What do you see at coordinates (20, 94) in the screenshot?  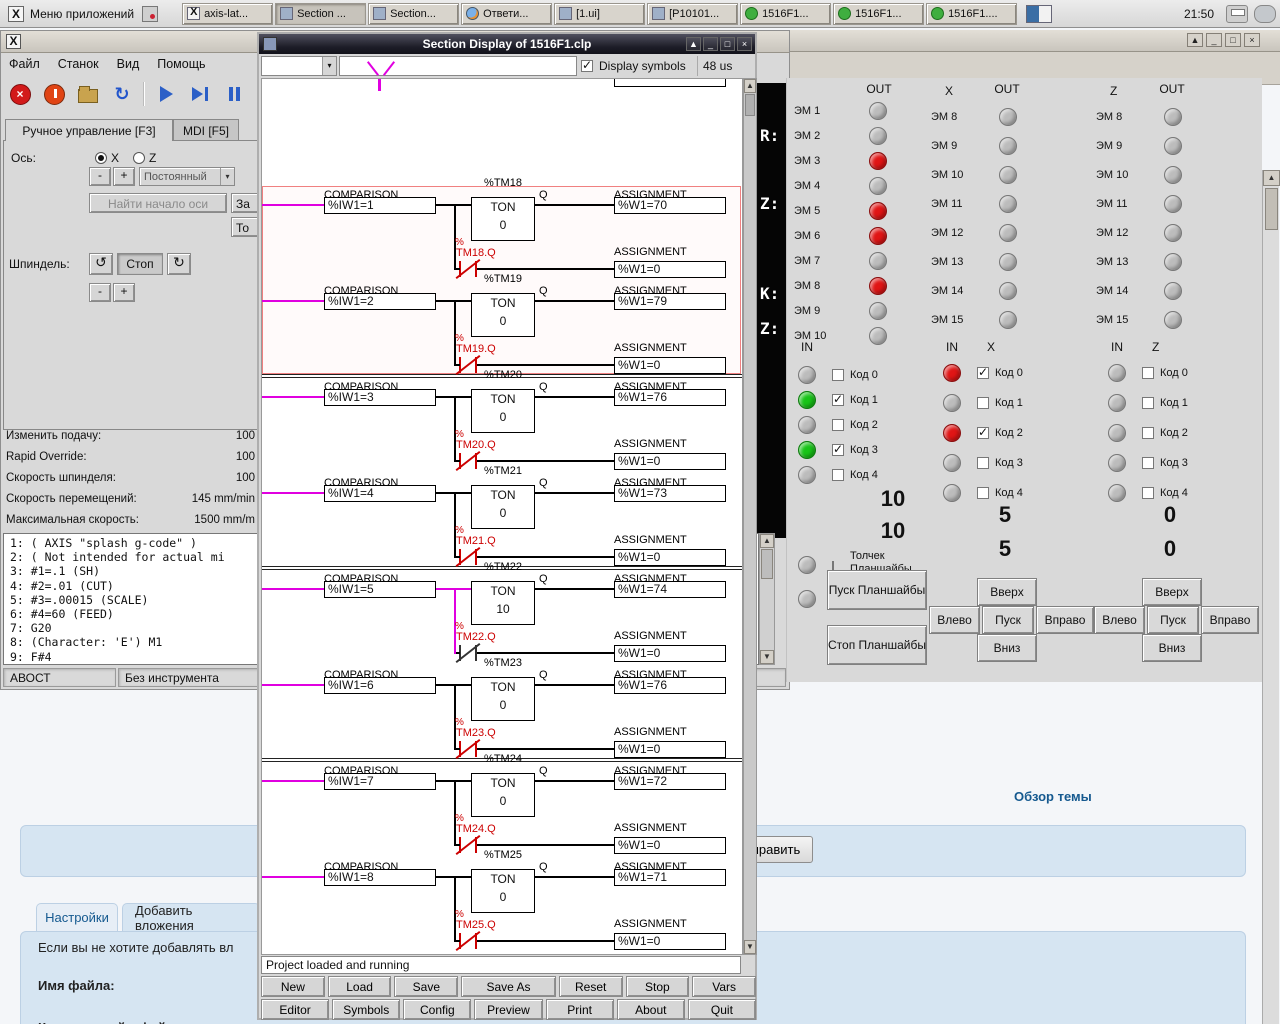 I see `estop-button: ×` at bounding box center [20, 94].